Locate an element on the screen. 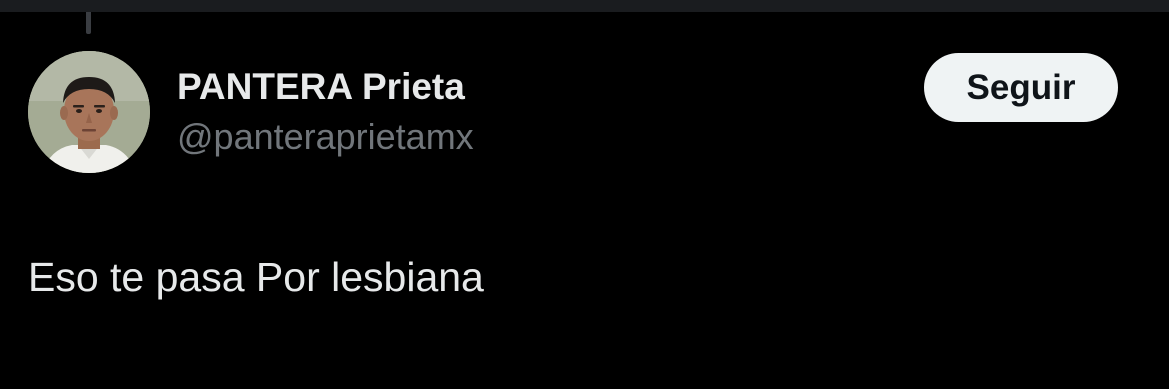 Image resolution: width=1169 pixels, height=389 pixels. avatar-photo-icon is located at coordinates (89, 112).